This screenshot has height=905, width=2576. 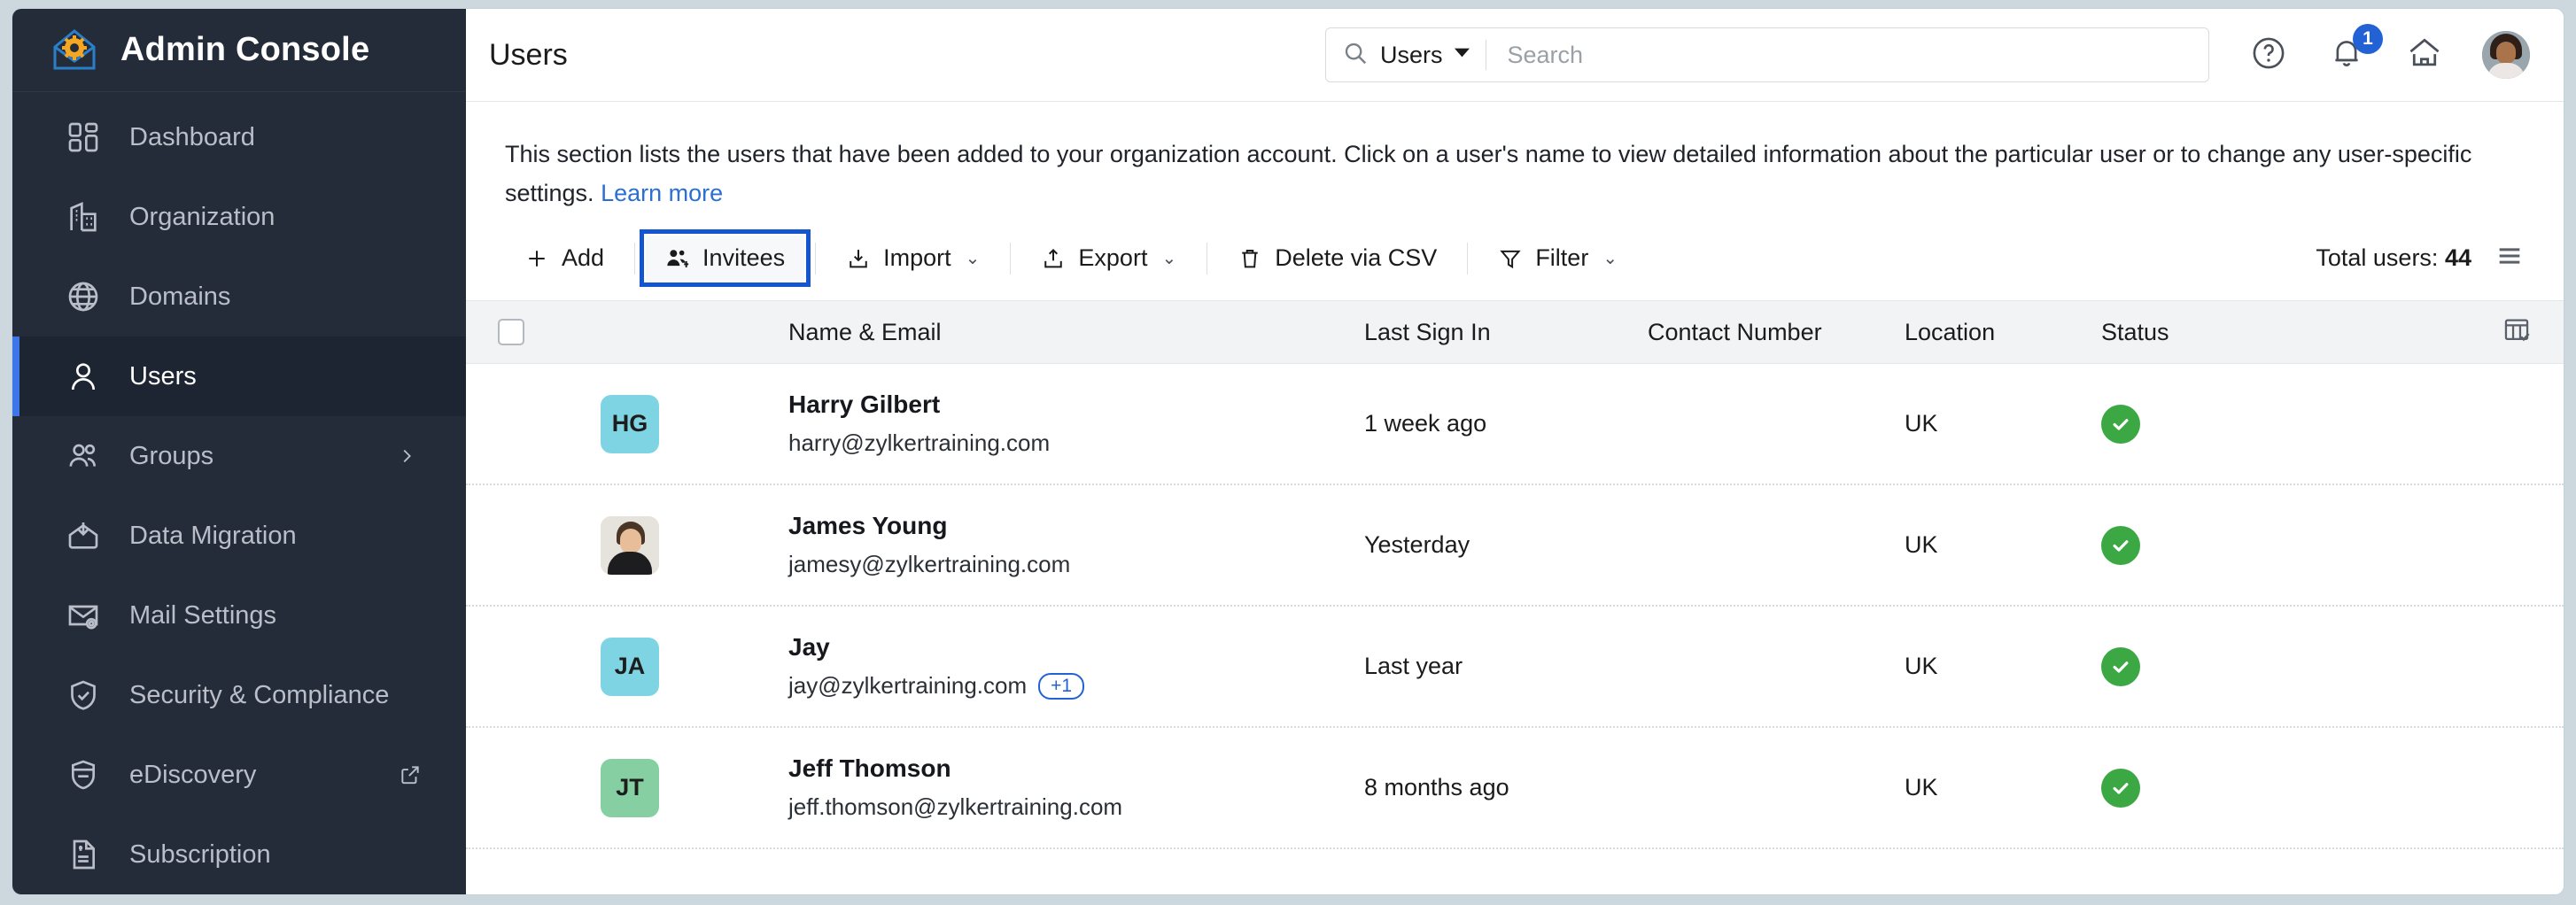 What do you see at coordinates (2354, 49) in the screenshot?
I see `notifications-button: 1` at bounding box center [2354, 49].